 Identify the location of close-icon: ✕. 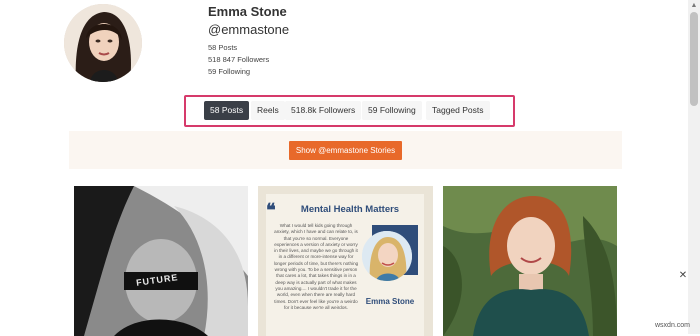
(683, 276).